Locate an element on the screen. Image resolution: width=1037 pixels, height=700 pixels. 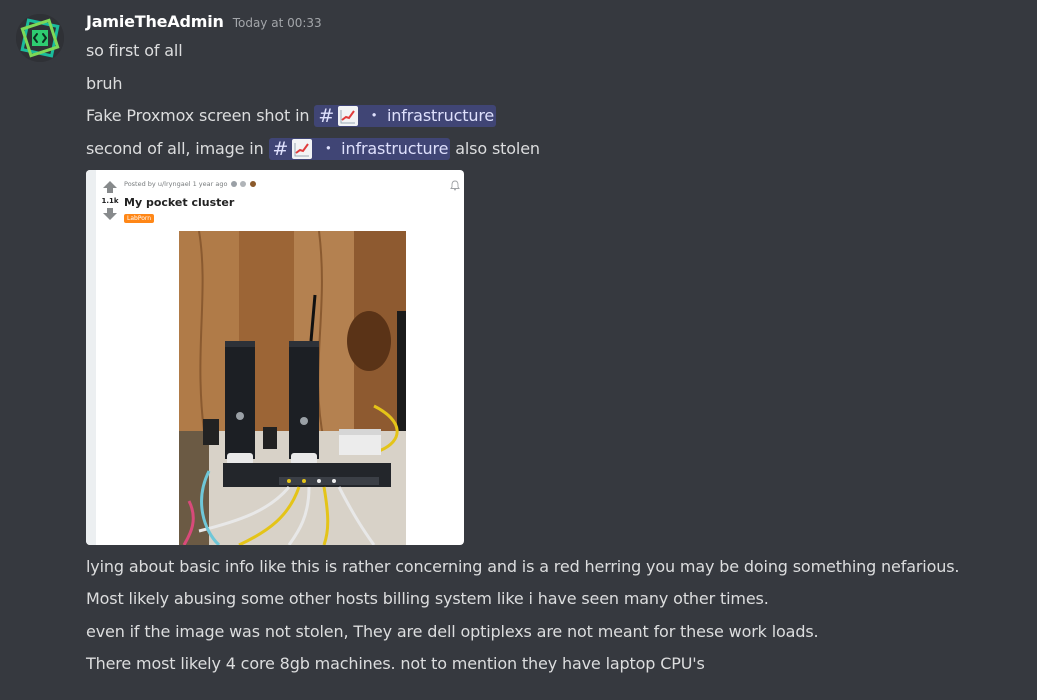
author-username: JamieTheAdmin is located at coordinates (155, 21).